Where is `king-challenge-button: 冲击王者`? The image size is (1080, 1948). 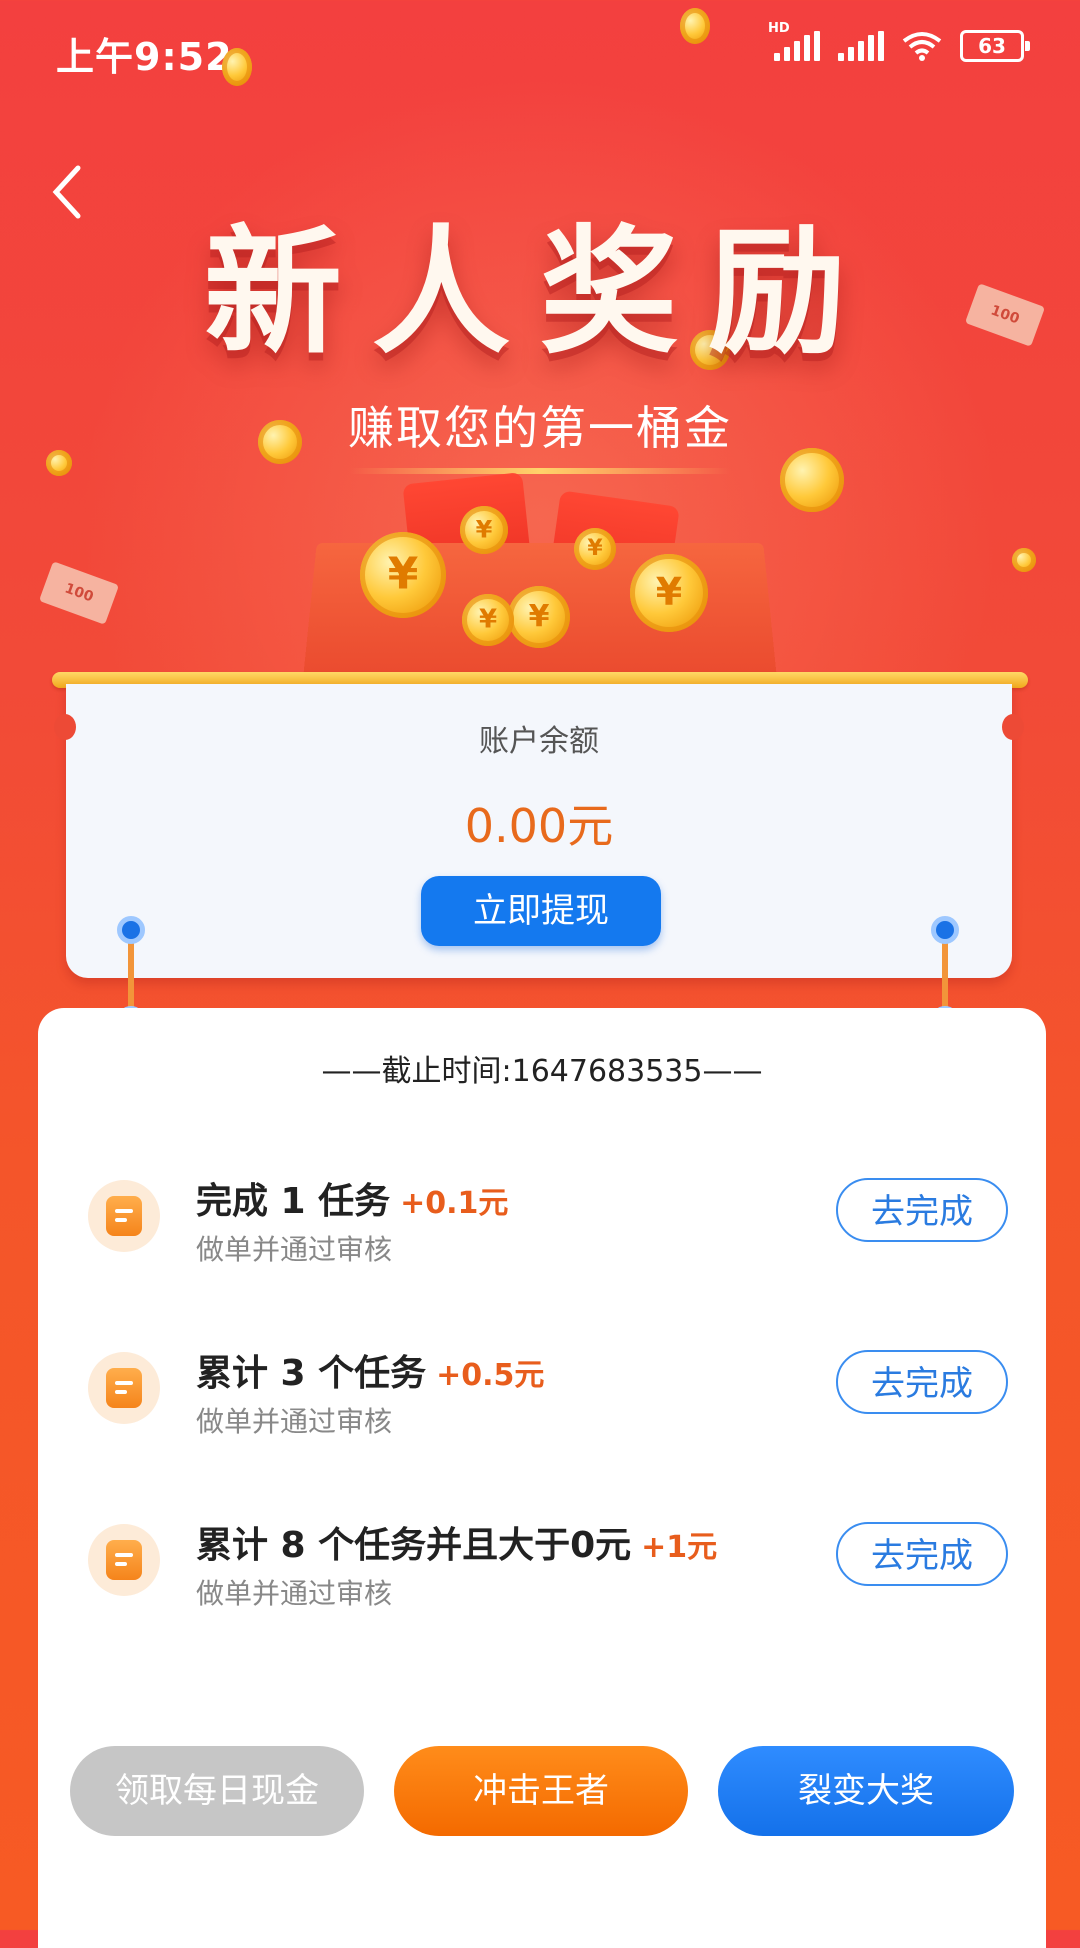
king-challenge-button: 冲击王者 is located at coordinates (541, 1791).